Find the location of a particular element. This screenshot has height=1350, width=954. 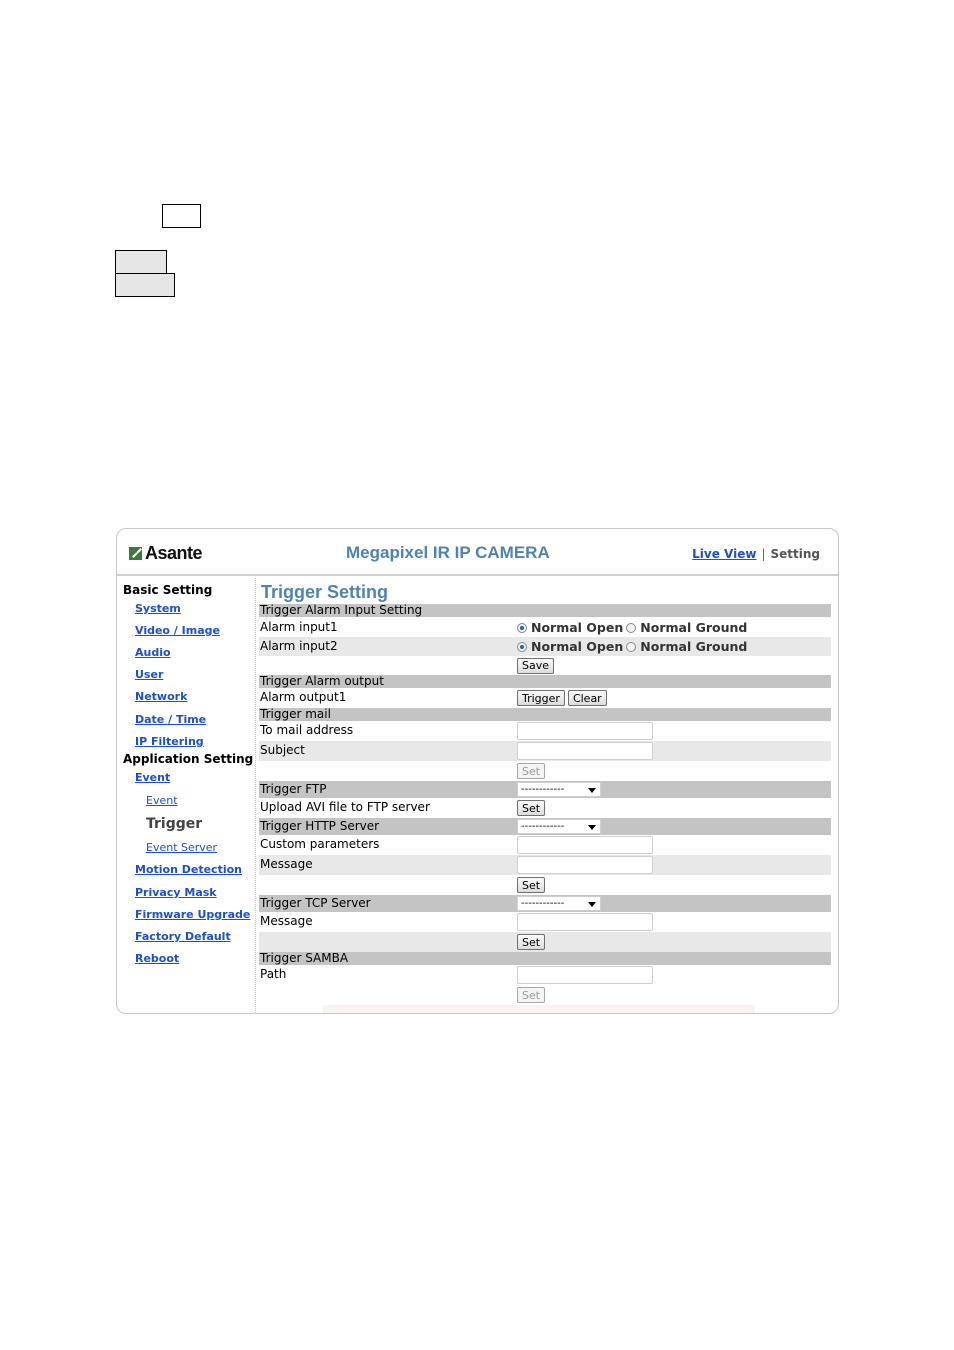

samba-set-button: Set is located at coordinates (531, 995).